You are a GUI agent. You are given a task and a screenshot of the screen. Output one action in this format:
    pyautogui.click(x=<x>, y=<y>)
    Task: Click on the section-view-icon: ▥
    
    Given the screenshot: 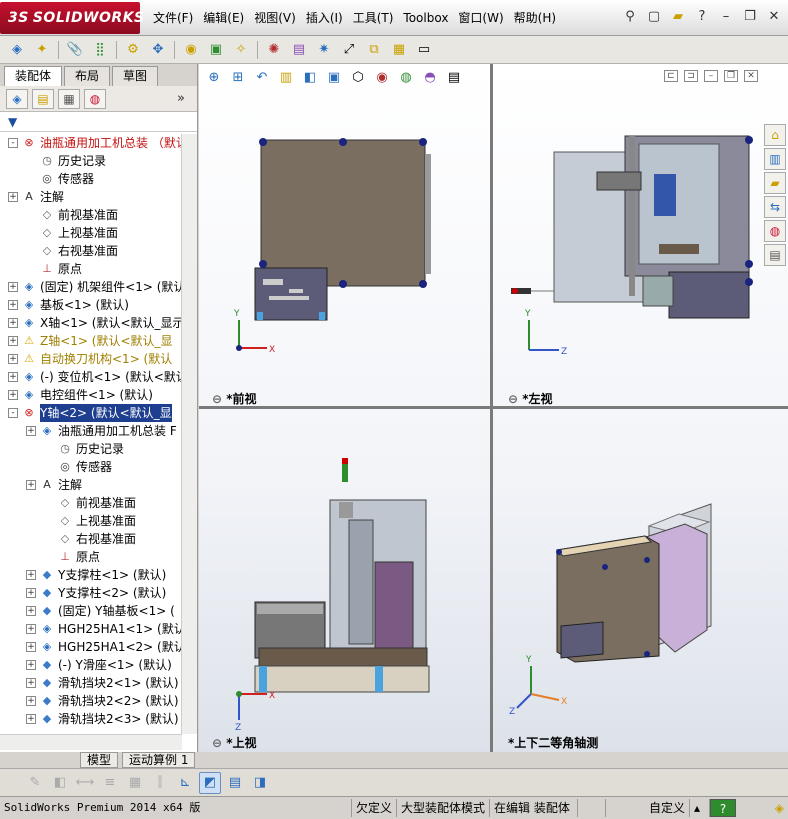 What is the action you would take?
    pyautogui.click(x=286, y=77)
    